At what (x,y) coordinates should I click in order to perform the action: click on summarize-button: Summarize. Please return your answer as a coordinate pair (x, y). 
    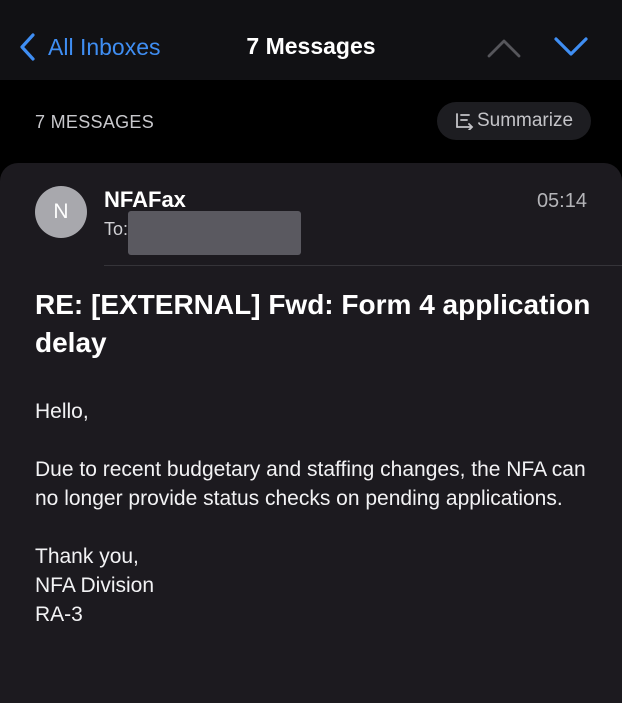
    Looking at the image, I should click on (514, 121).